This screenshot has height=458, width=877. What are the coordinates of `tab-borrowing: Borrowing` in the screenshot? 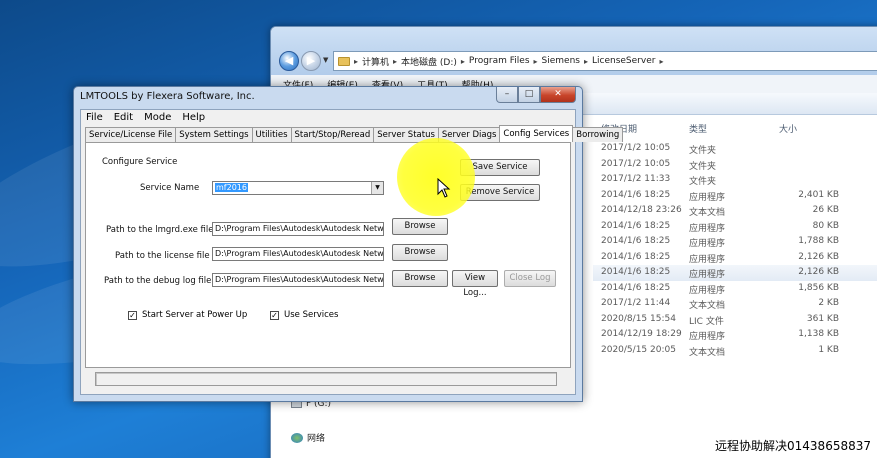 It's located at (598, 134).